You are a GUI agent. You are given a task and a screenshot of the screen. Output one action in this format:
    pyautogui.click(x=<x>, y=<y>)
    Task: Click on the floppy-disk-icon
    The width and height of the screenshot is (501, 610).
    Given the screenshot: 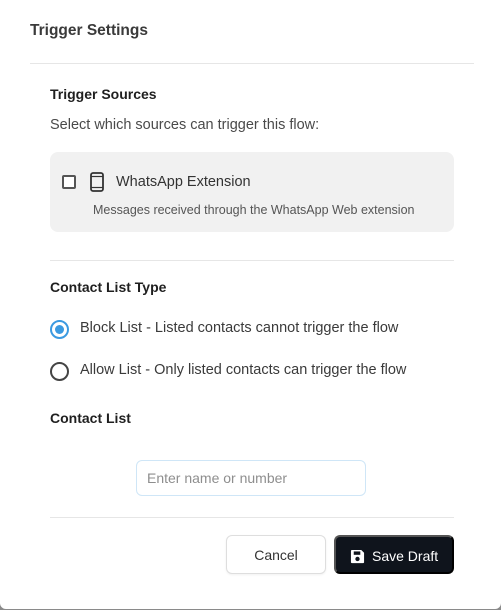 What is the action you would take?
    pyautogui.click(x=357, y=556)
    